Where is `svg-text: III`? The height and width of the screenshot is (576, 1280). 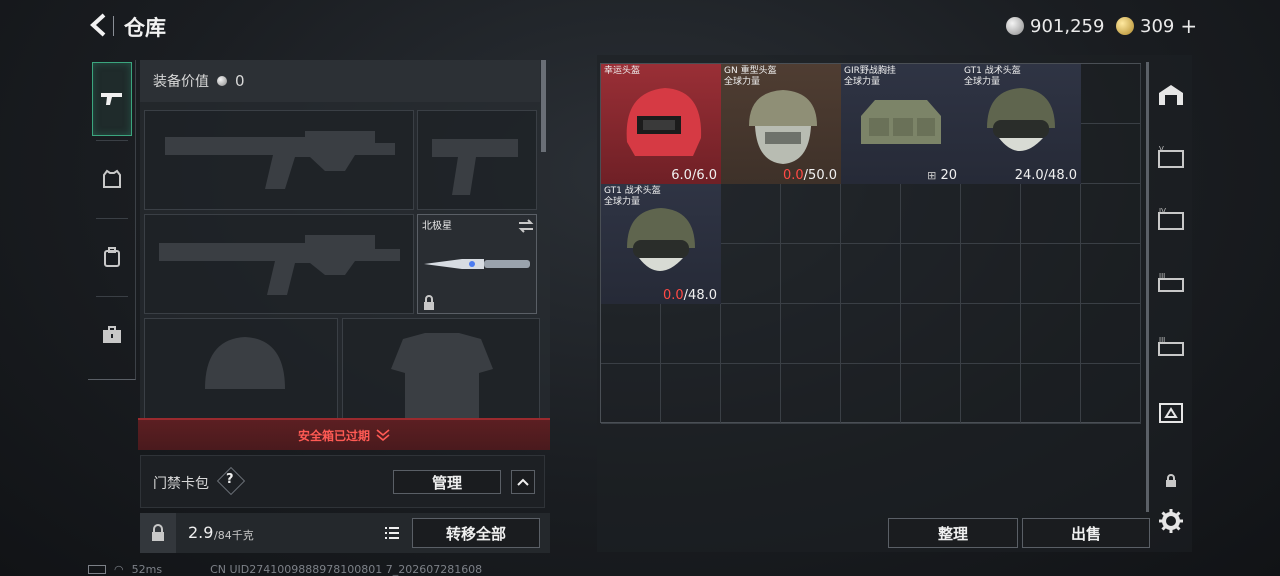 svg-text: III is located at coordinates (1162, 276).